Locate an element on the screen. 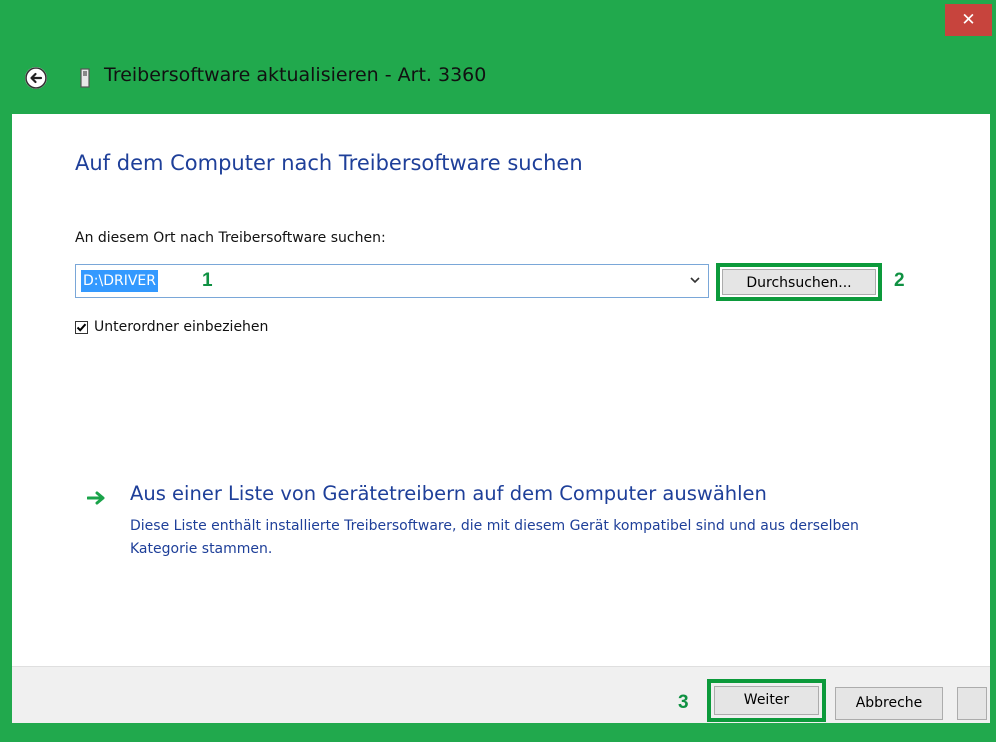  back-arrow-icon is located at coordinates (36, 78).